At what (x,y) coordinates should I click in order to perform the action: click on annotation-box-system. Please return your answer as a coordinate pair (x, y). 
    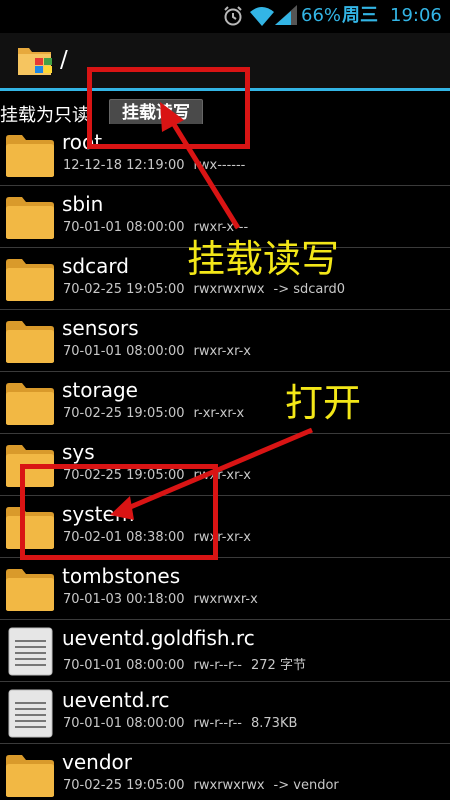
    Looking at the image, I should click on (119, 512).